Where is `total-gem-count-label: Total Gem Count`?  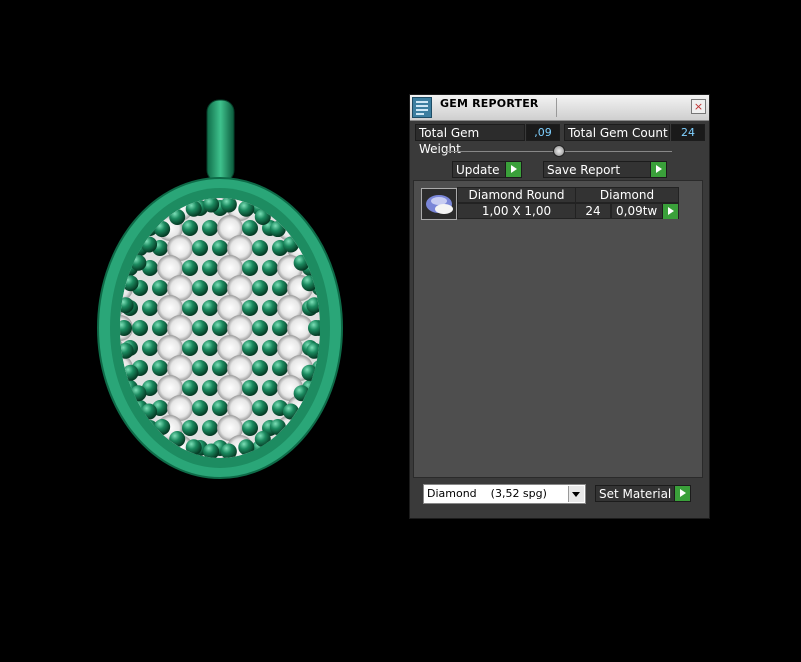
total-gem-count-label: Total Gem Count is located at coordinates (617, 132).